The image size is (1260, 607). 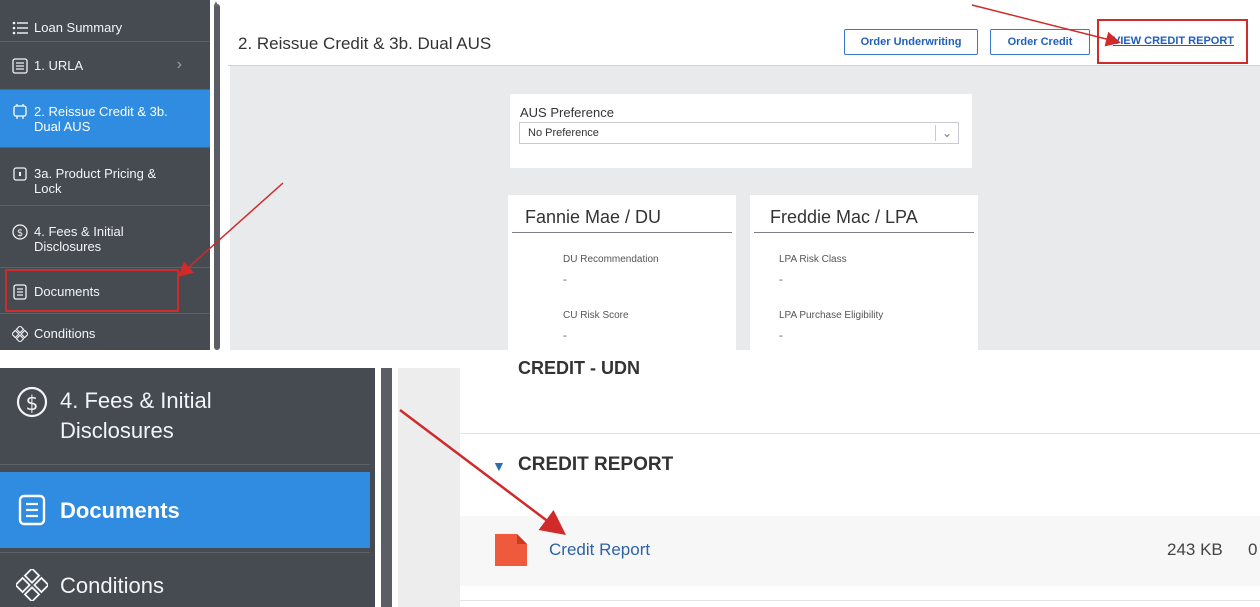 What do you see at coordinates (1046, 25) in the screenshot?
I see `arrow-to-view-credit-report` at bounding box center [1046, 25].